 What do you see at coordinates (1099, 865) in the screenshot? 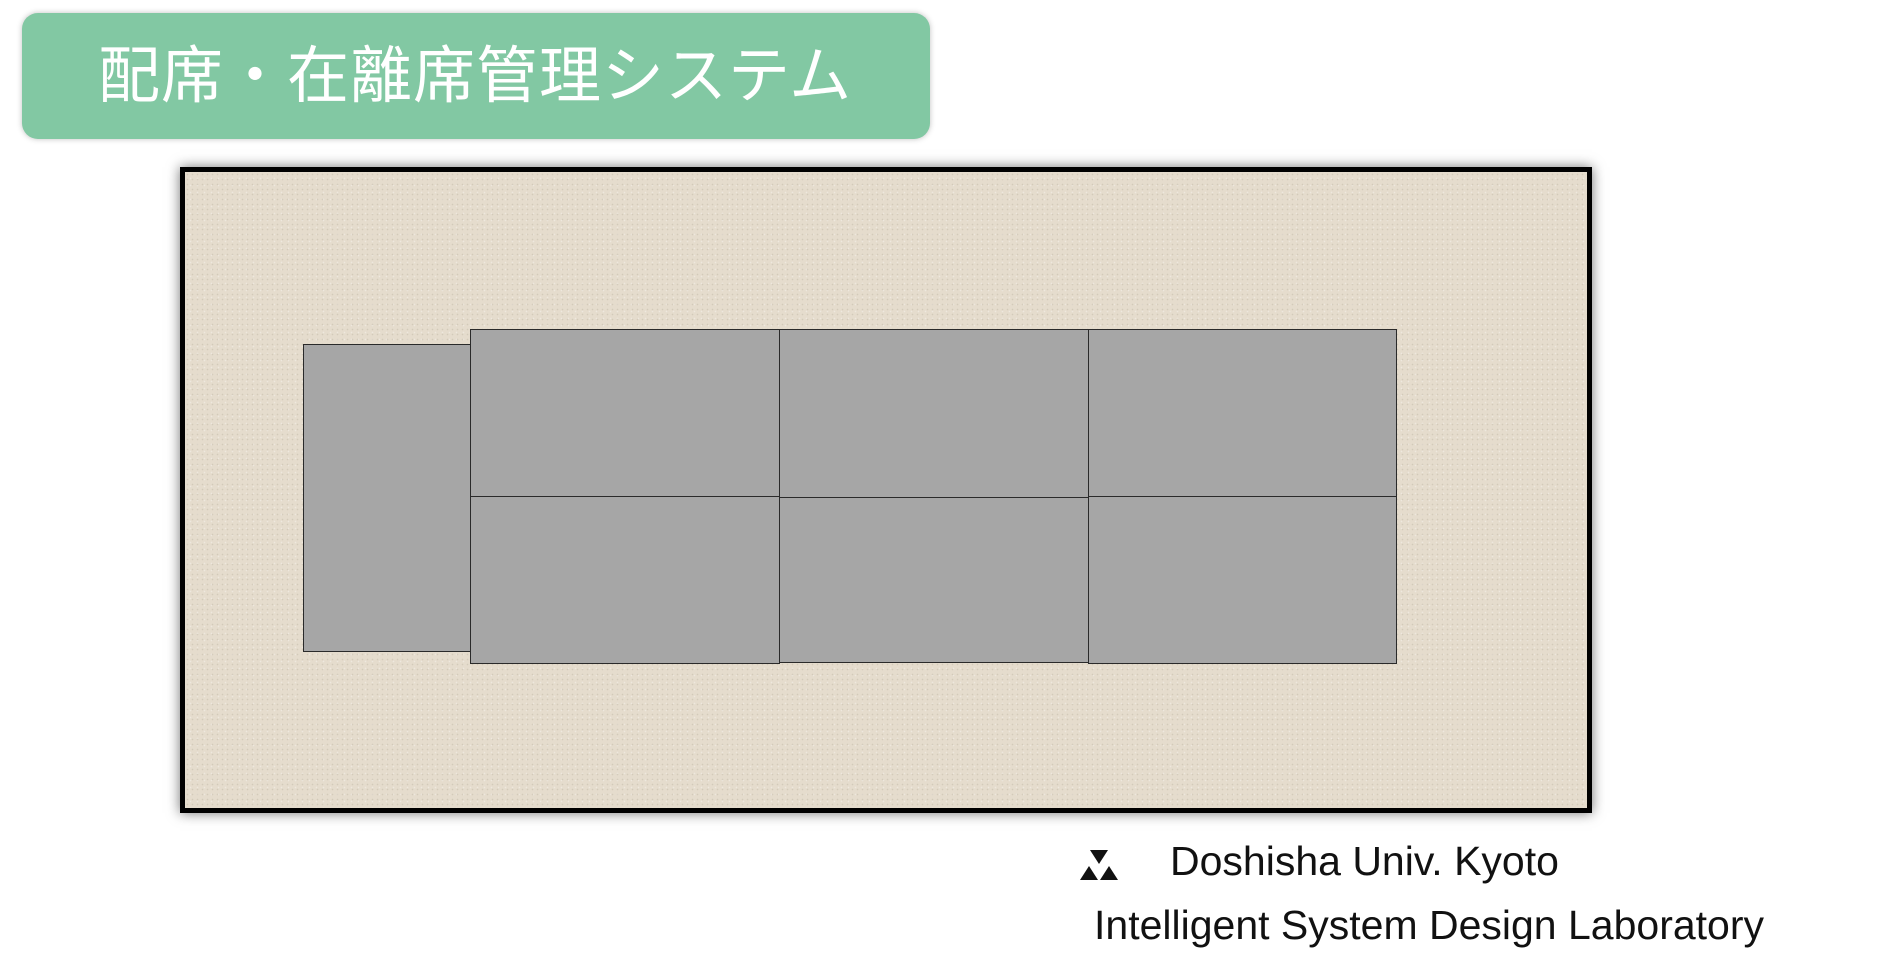
I see `doshisha-trefoil-icon` at bounding box center [1099, 865].